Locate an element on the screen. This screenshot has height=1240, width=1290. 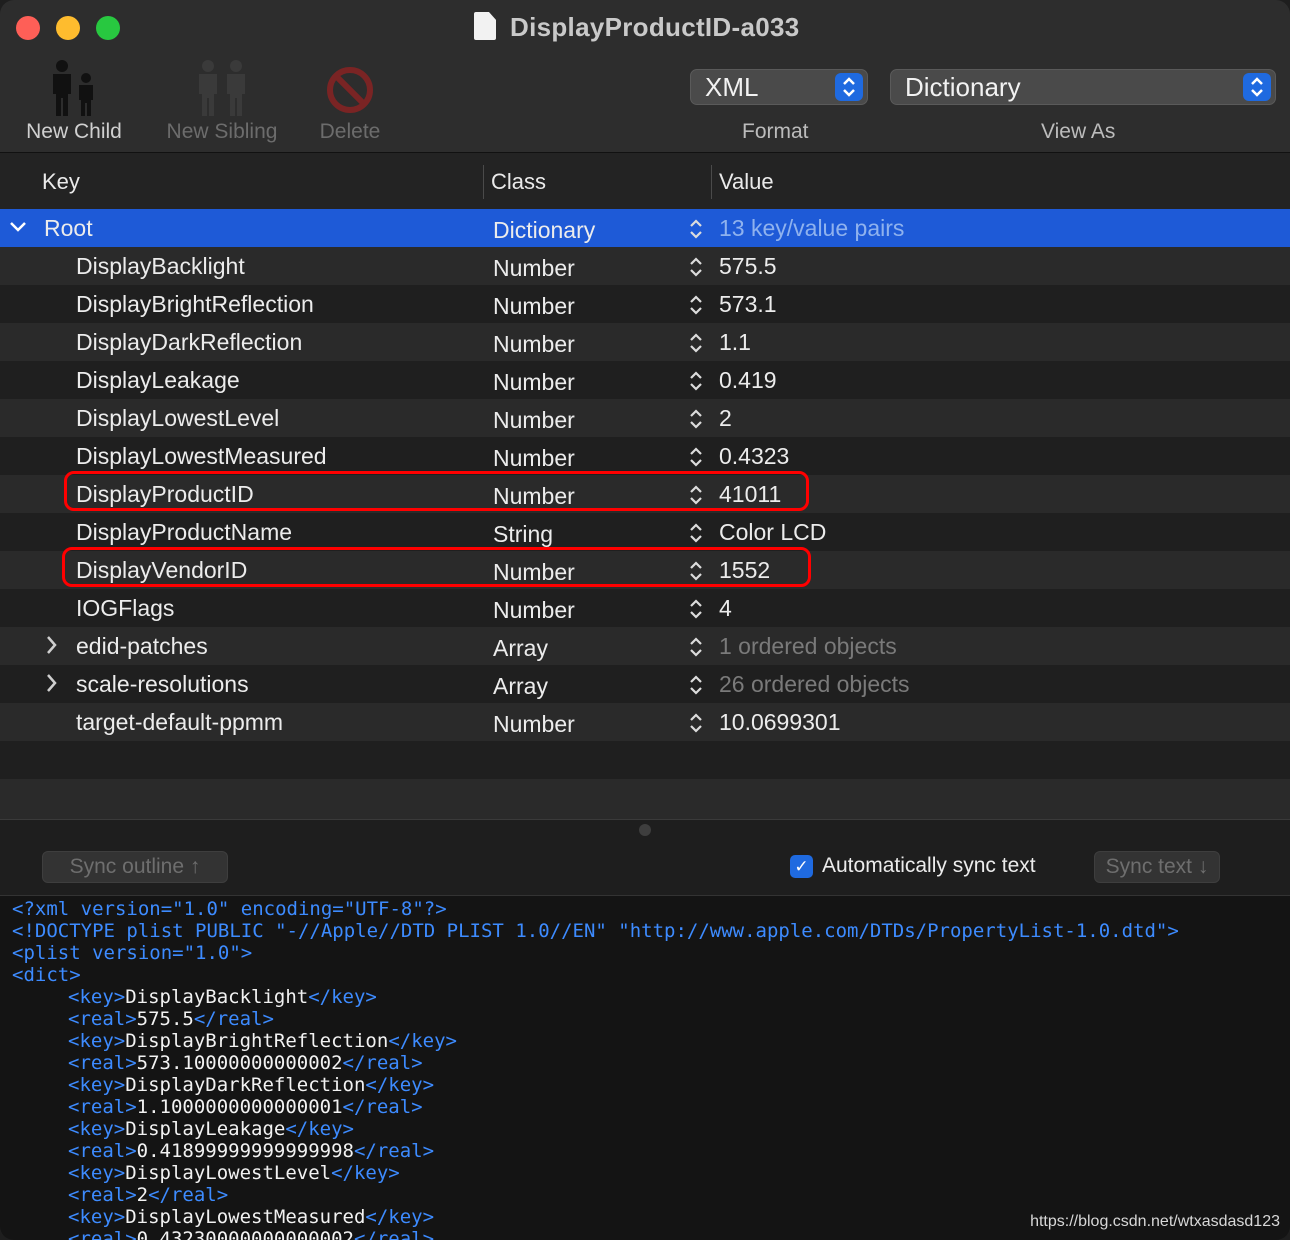
delete-button: Delete is located at coordinates (350, 101).